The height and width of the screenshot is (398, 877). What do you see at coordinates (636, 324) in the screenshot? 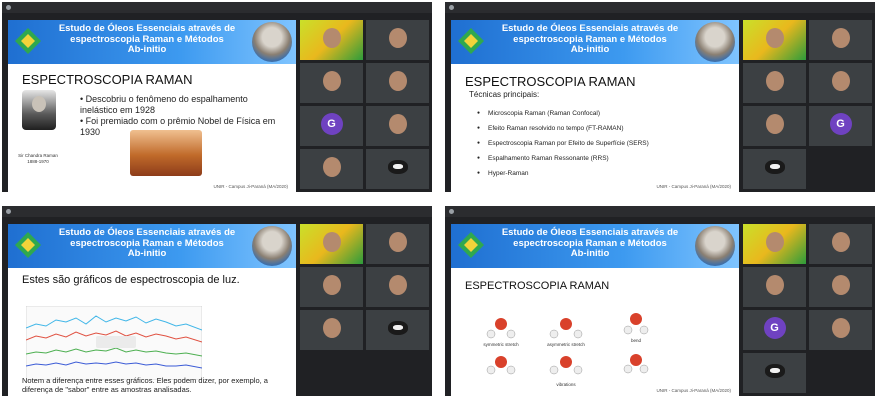
I see `molecule-bend` at bounding box center [636, 324].